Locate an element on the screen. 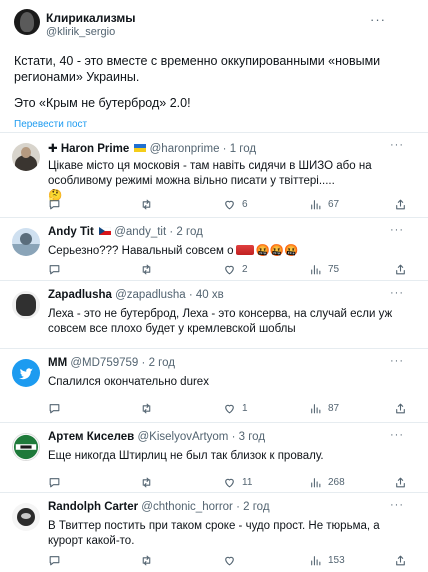  author-handle: @klirik_sergio is located at coordinates (80, 32).